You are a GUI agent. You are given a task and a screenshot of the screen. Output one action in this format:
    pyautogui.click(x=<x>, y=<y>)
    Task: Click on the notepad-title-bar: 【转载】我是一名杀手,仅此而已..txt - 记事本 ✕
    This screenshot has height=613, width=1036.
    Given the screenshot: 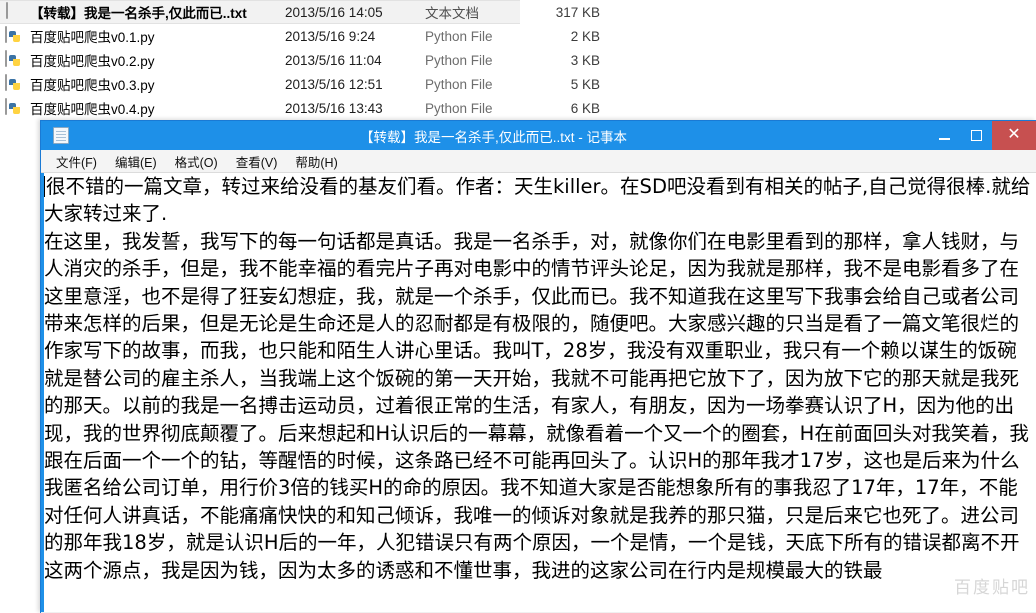 What is the action you would take?
    pyautogui.click(x=538, y=135)
    